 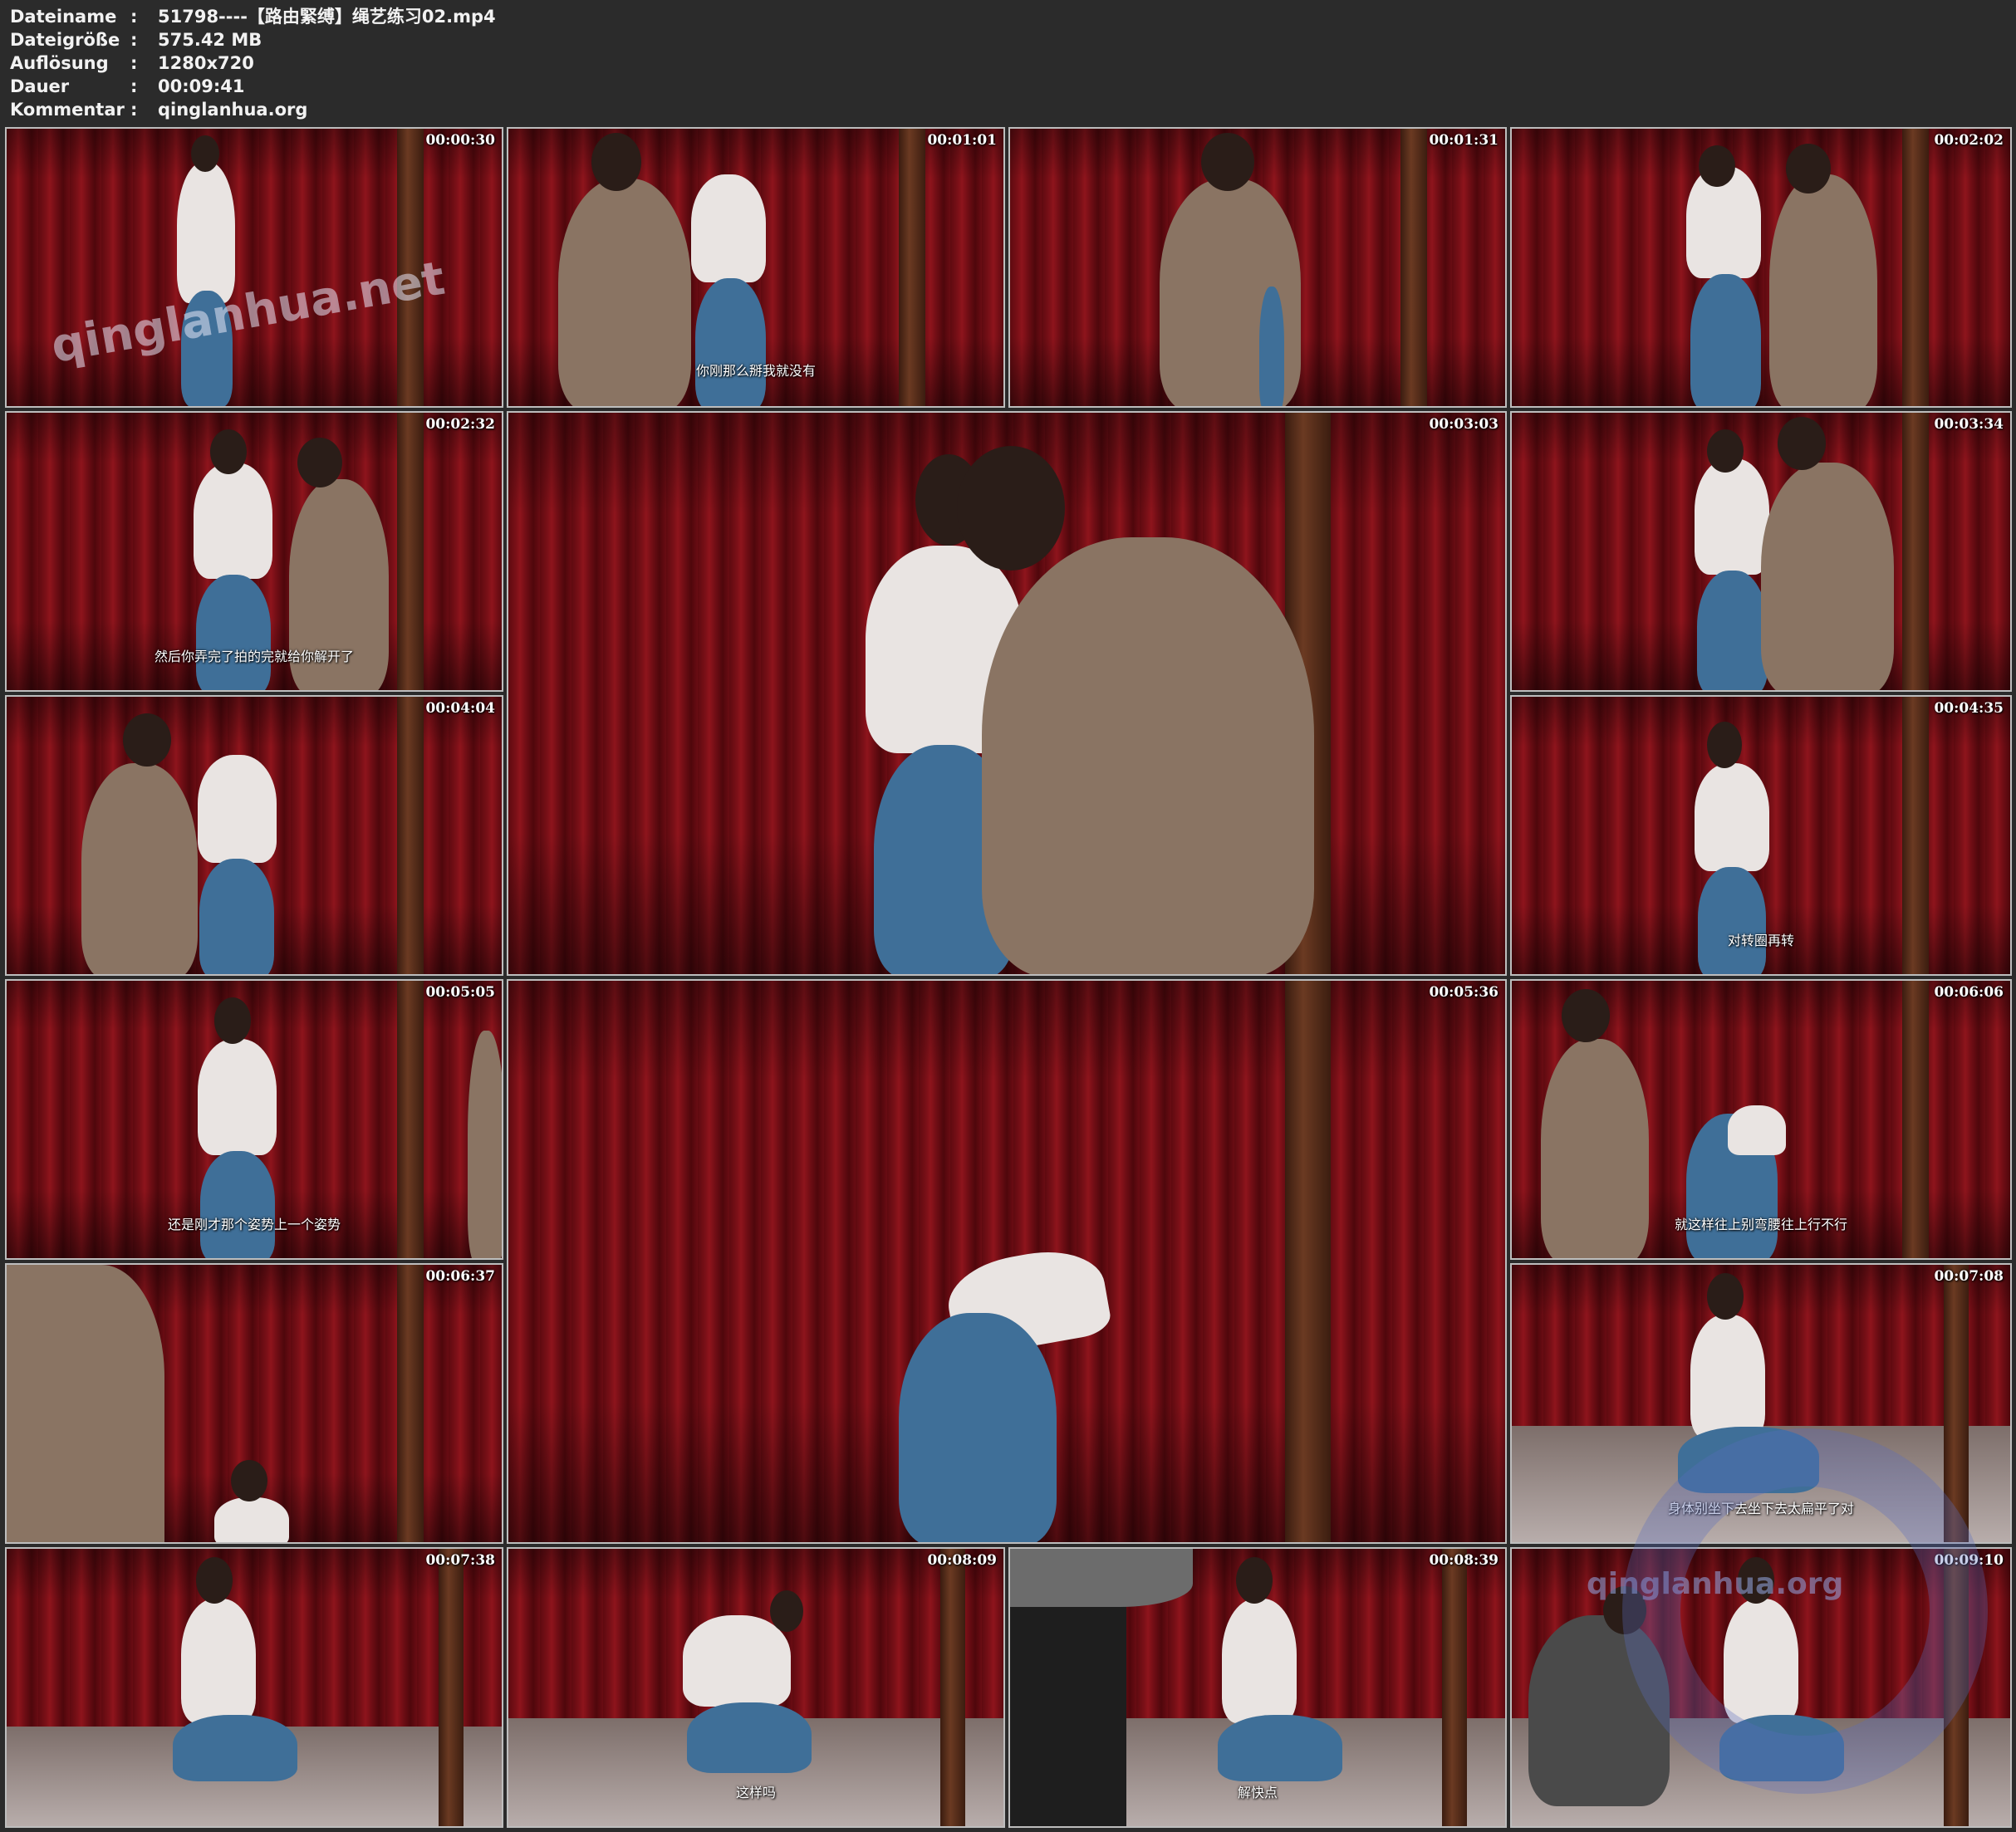 I want to click on timestamp: 00:07:38, so click(x=460, y=1560).